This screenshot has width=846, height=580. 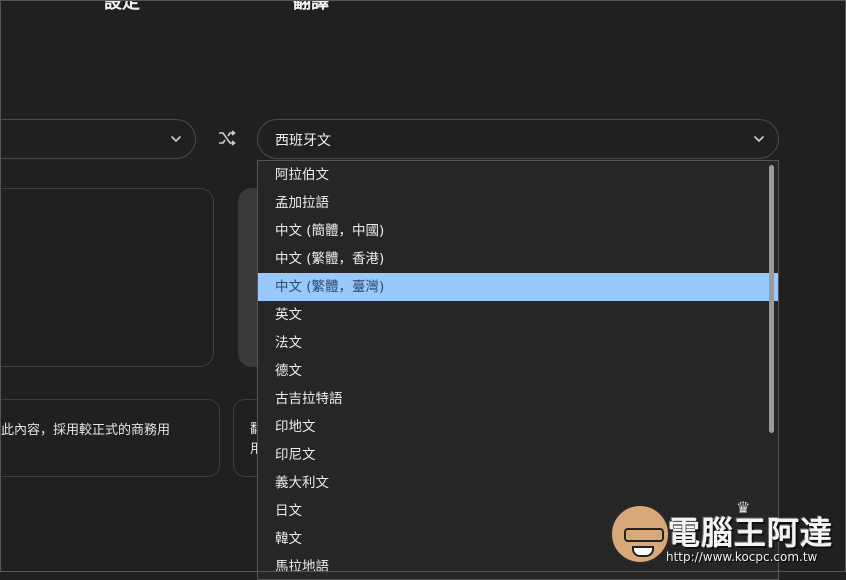 I want to click on suggestion-text: 此內容，採用較正式的商務用, so click(x=86, y=430).